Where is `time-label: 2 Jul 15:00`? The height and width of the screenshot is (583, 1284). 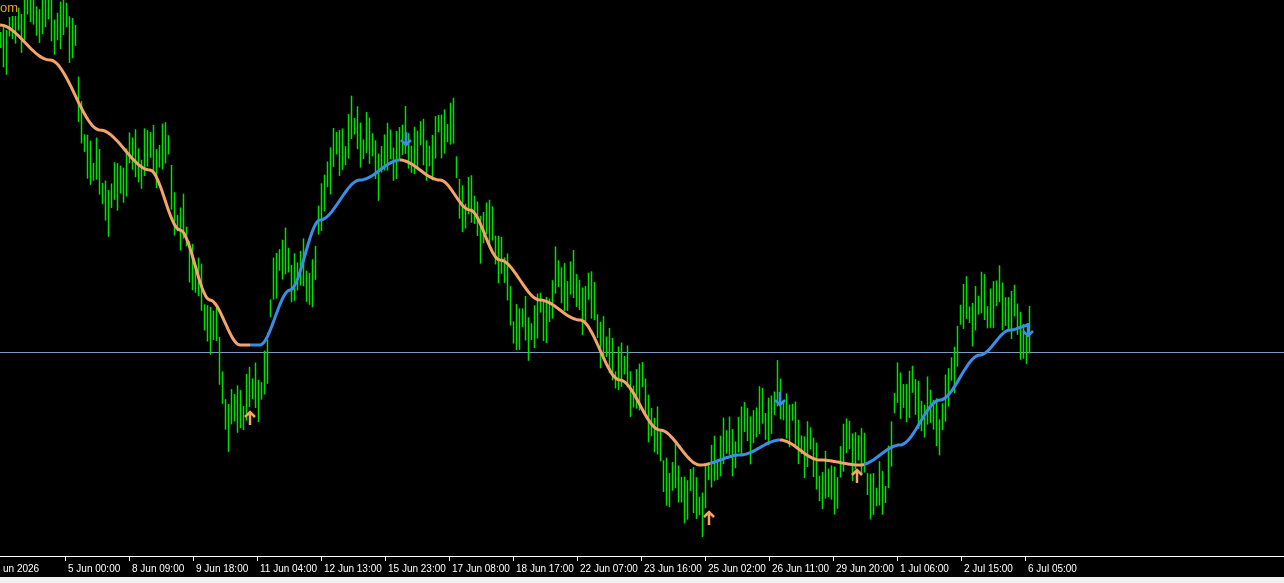
time-label: 2 Jul 15:00 is located at coordinates (988, 569).